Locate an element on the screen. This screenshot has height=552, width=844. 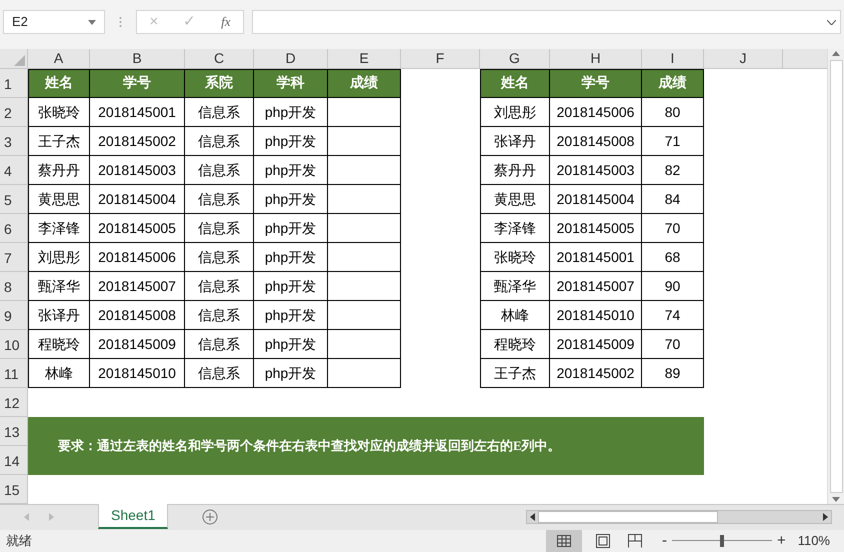
row-header: 4 is located at coordinates (14, 171).